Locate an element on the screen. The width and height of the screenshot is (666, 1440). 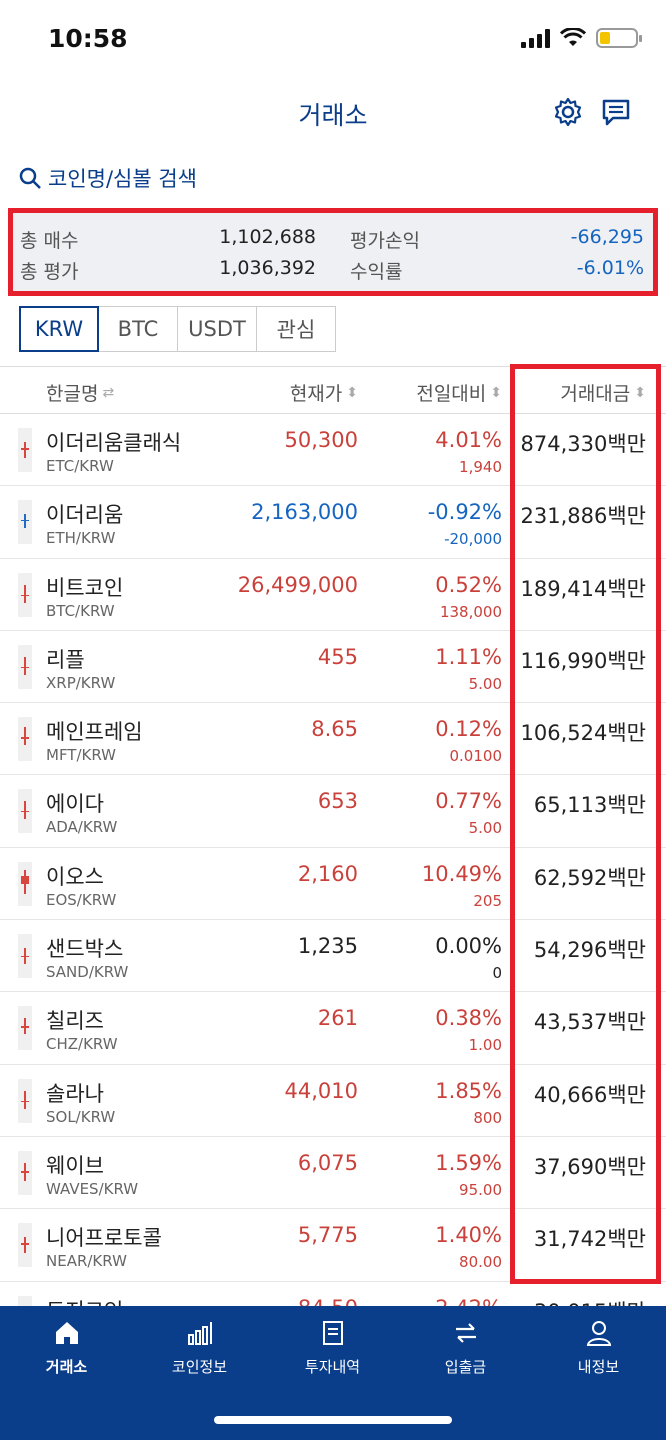
coin-row: 칠리즈 CHZ/KRW 261 0.38% 1.00 43,537백만 is located at coordinates (333, 1028).